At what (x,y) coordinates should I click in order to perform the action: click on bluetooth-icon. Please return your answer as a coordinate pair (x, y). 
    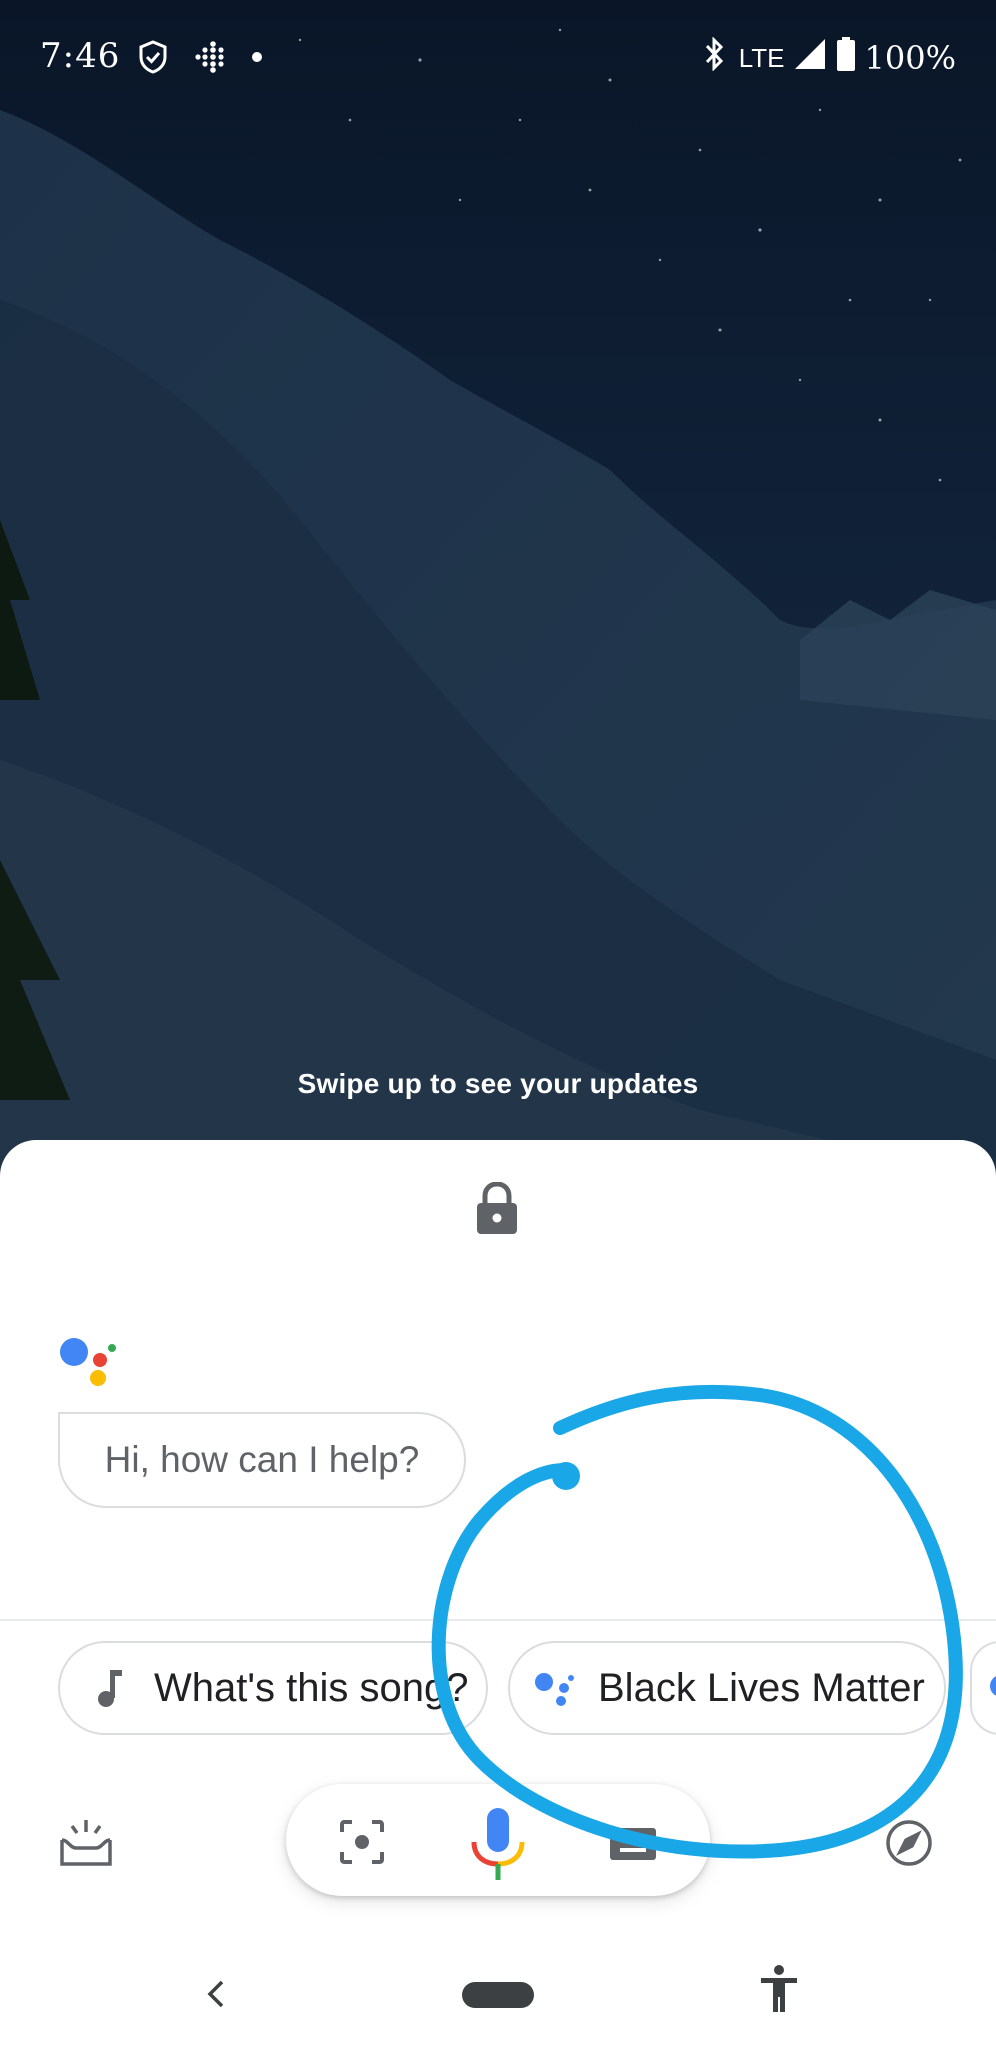
    Looking at the image, I should click on (714, 57).